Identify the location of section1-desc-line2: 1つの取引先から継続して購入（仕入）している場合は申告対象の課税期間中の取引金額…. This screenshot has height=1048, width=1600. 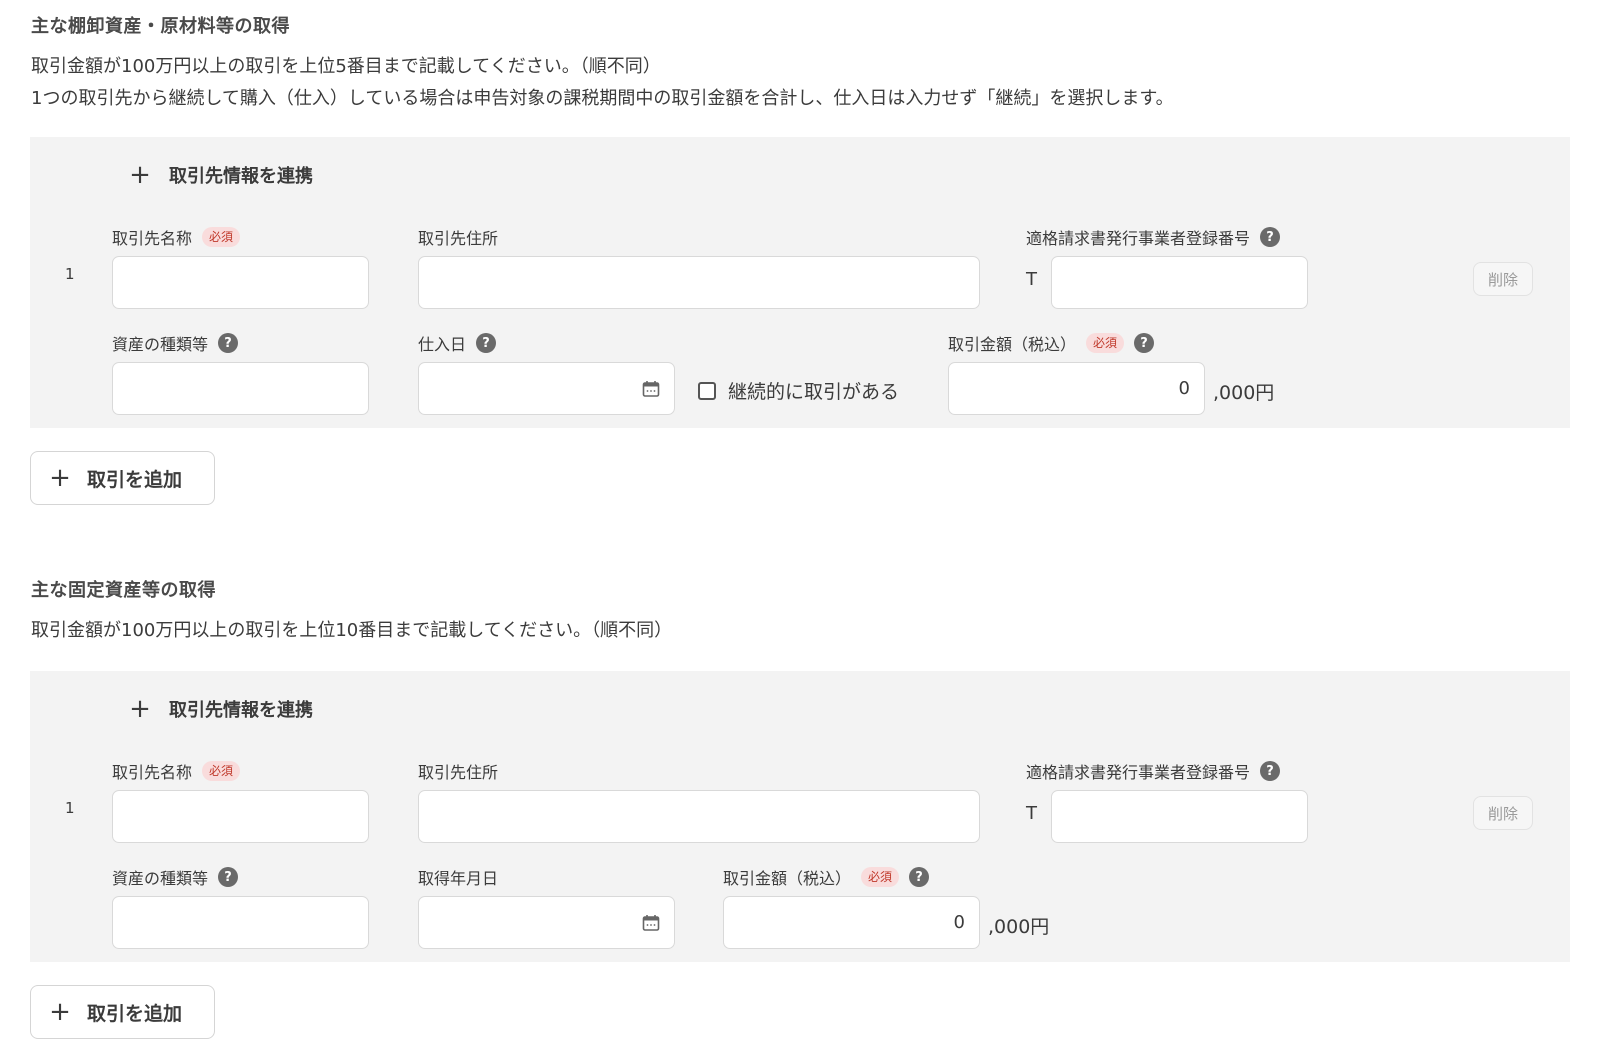
(602, 98).